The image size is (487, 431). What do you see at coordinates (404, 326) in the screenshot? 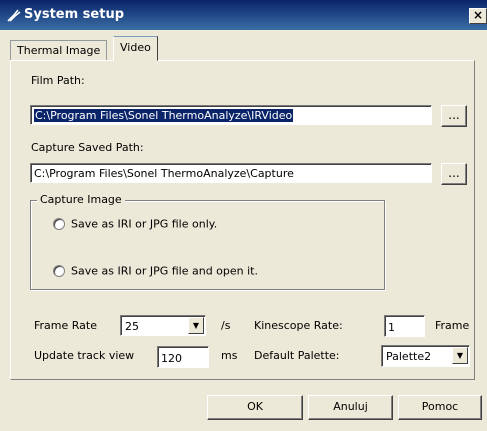
I see `kinescope-rate-input: 1` at bounding box center [404, 326].